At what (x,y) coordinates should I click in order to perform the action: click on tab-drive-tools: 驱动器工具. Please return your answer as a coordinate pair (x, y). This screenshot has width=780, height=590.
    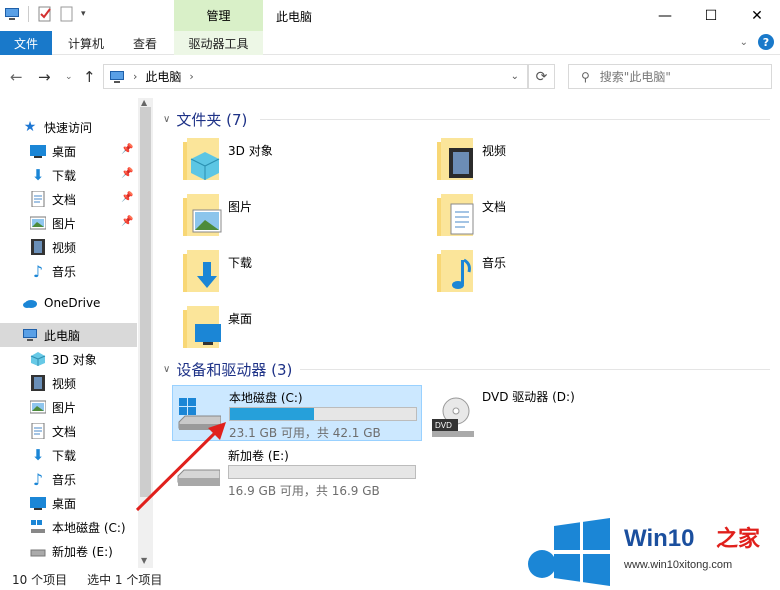
    Looking at the image, I should click on (218, 43).